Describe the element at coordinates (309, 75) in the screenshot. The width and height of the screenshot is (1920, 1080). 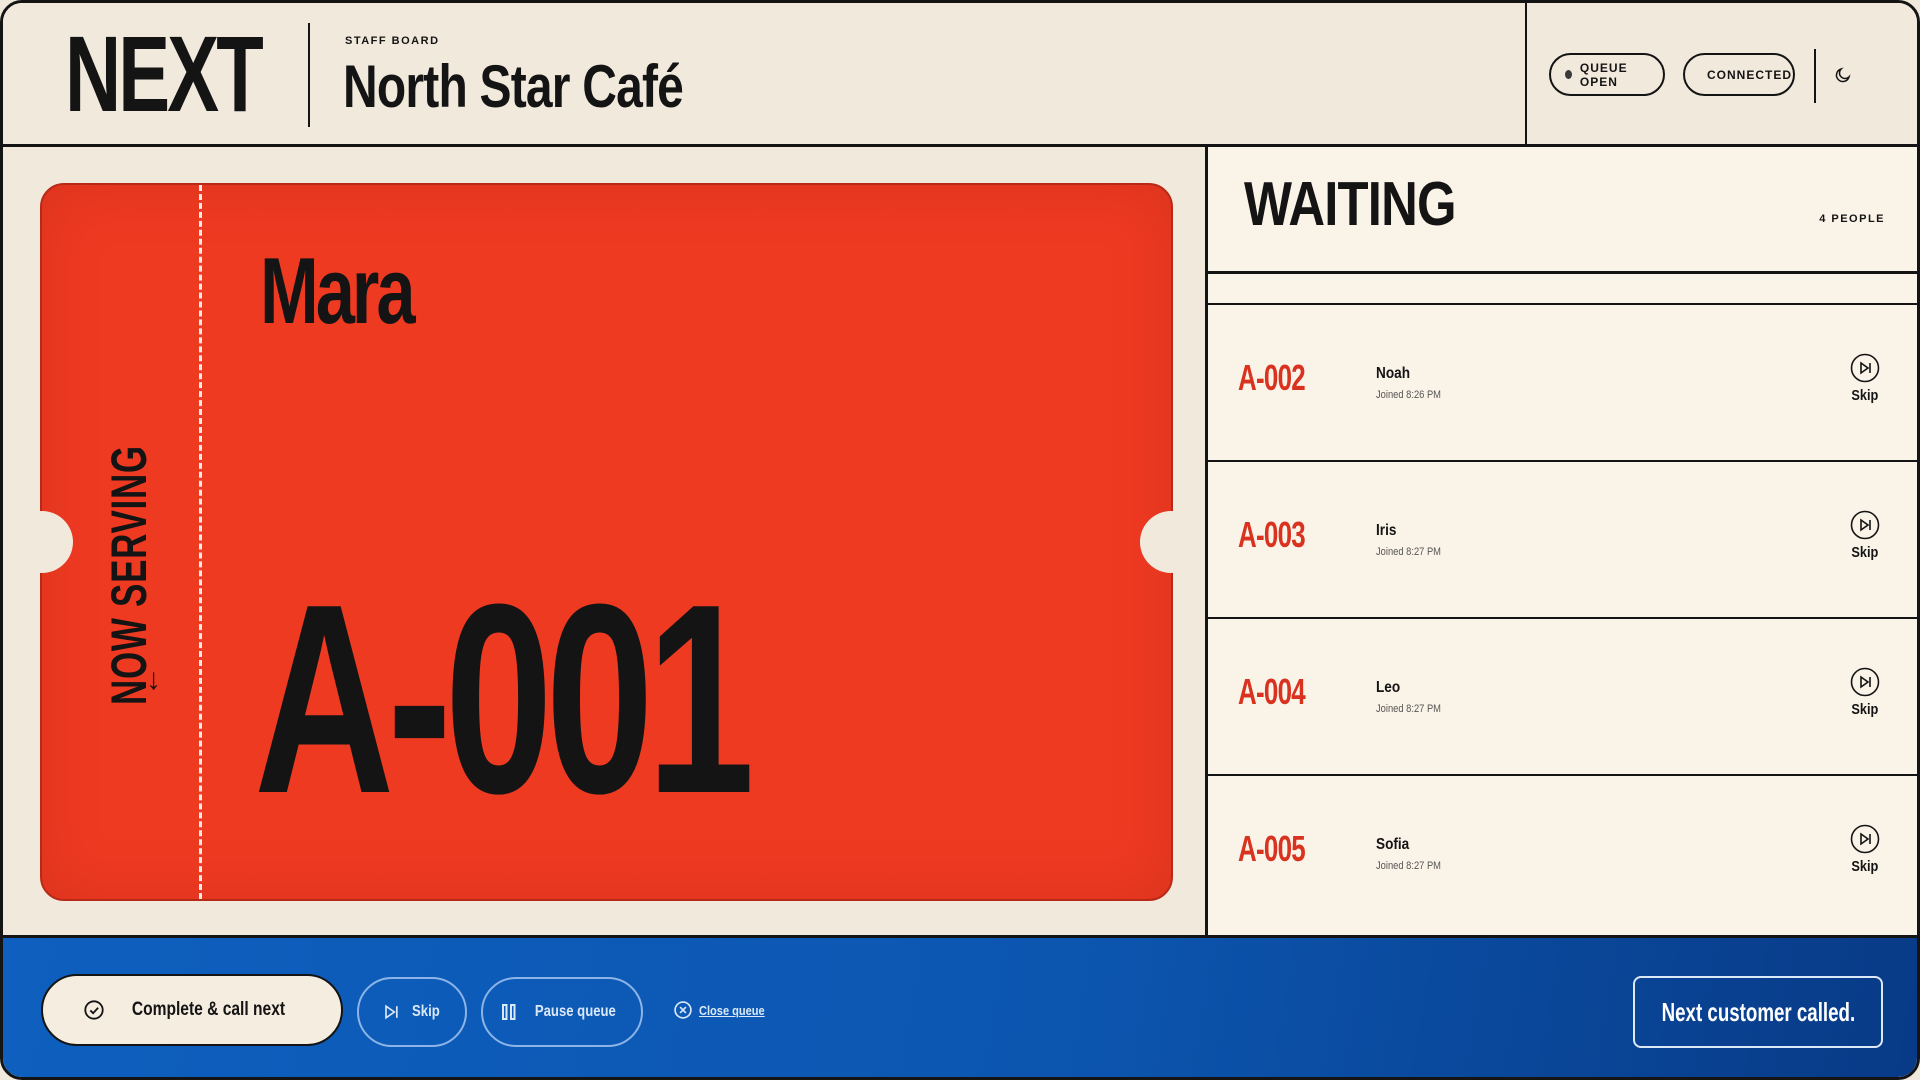
I see `brand-divider` at that location.